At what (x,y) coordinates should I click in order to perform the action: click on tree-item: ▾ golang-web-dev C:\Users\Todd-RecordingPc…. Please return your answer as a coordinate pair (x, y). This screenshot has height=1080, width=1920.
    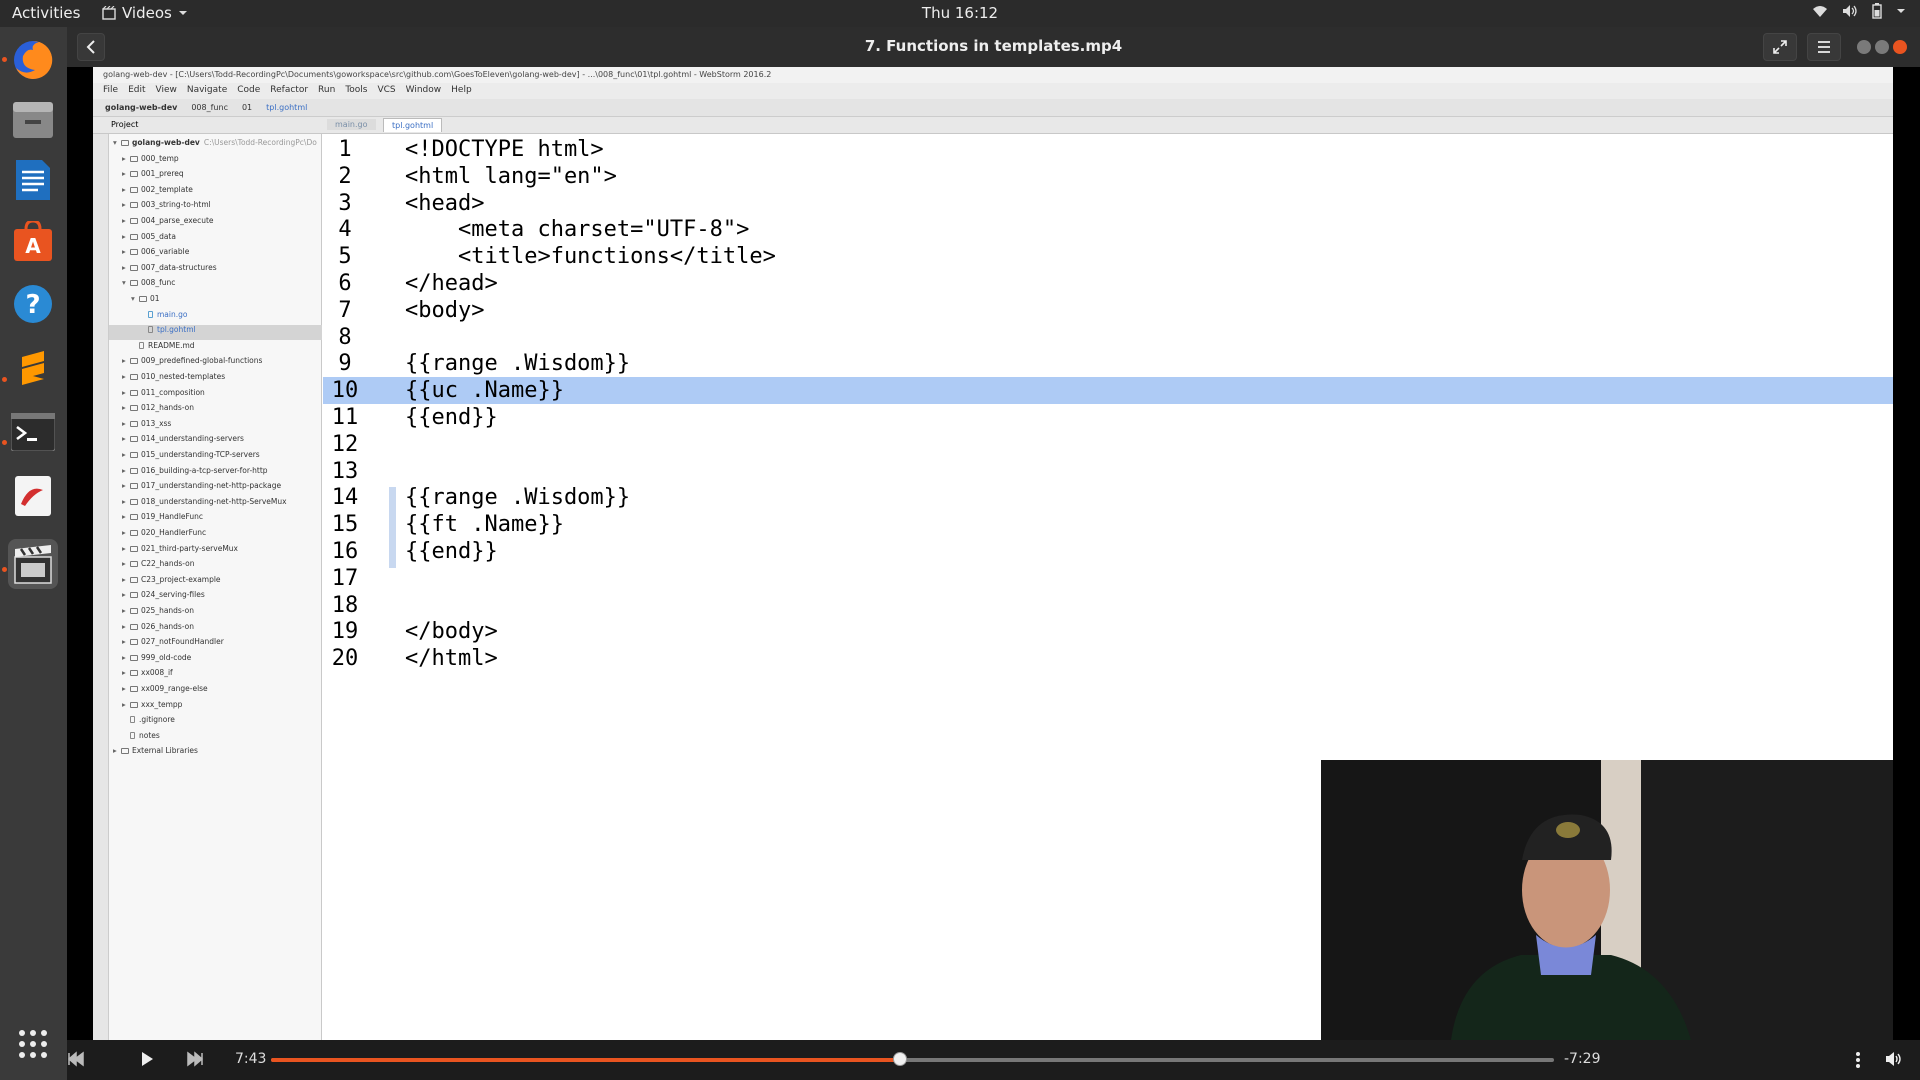
    Looking at the image, I should click on (215, 145).